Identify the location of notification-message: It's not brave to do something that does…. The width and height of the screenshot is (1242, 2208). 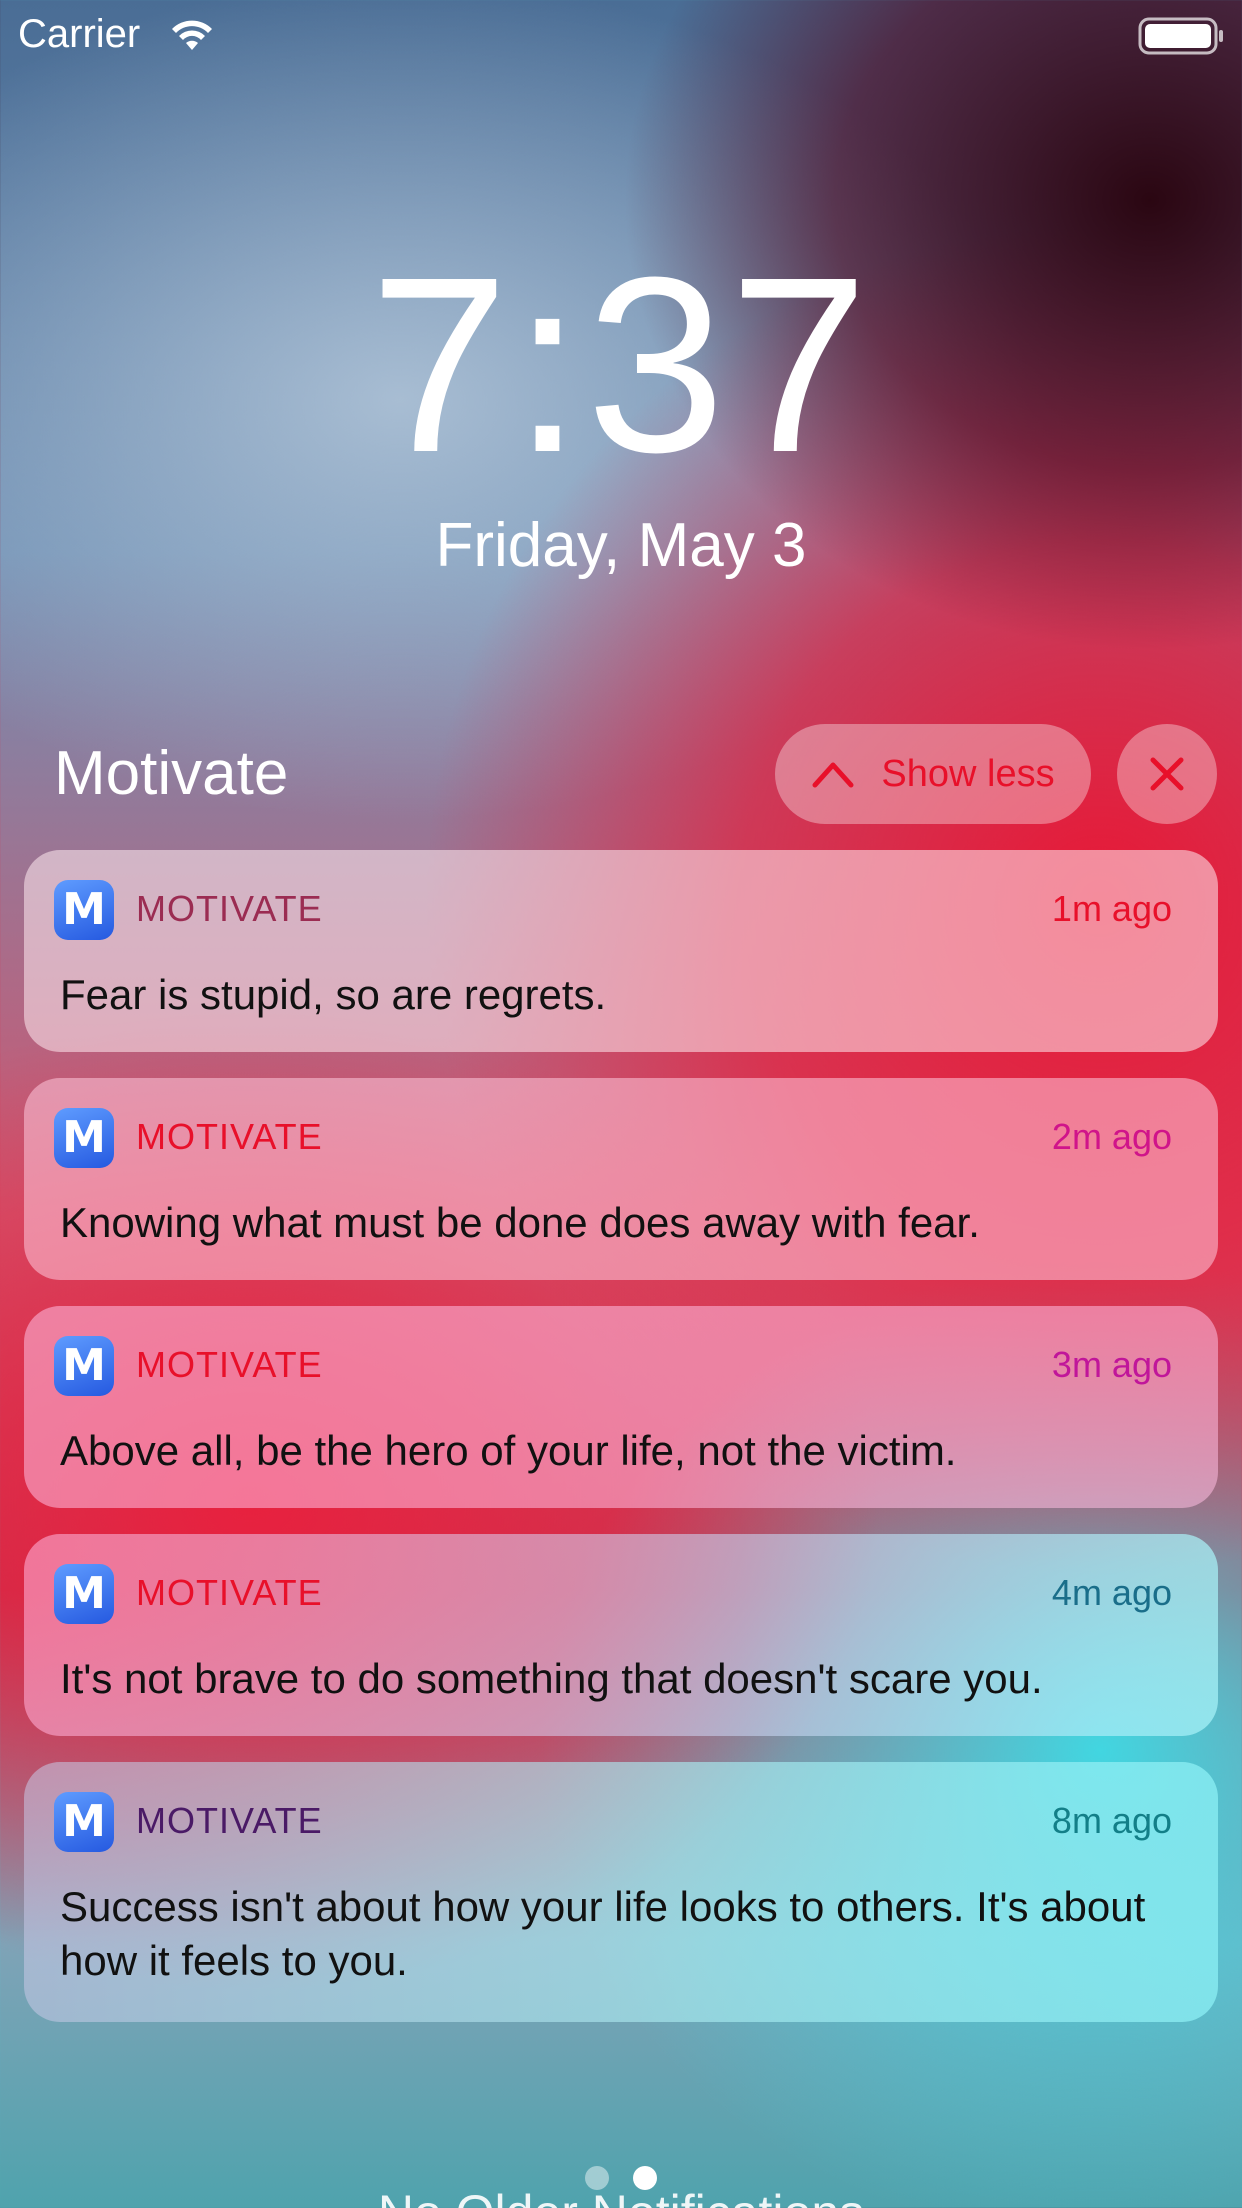
(551, 1678).